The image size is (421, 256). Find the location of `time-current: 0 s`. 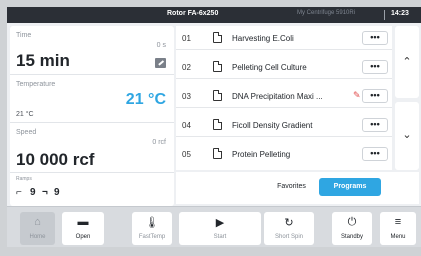

time-current: 0 s is located at coordinates (161, 45).